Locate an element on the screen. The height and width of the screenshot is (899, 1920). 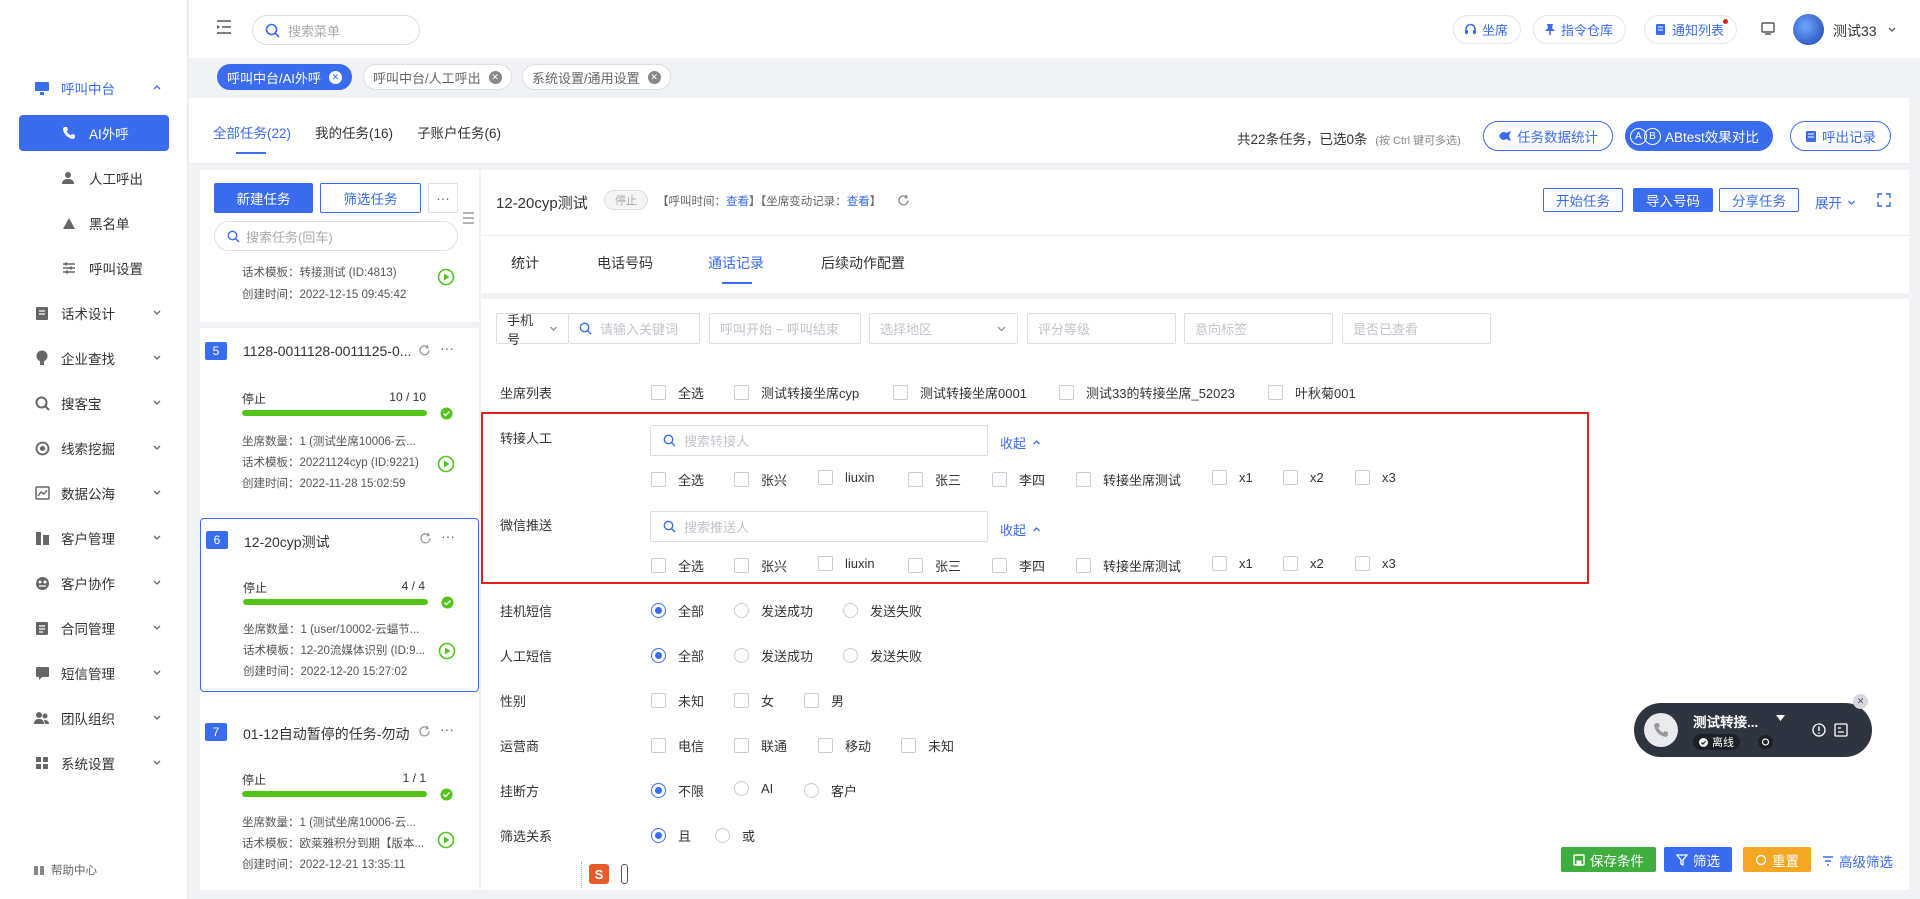
hangup-side-option: 客户 is located at coordinates (830, 790).